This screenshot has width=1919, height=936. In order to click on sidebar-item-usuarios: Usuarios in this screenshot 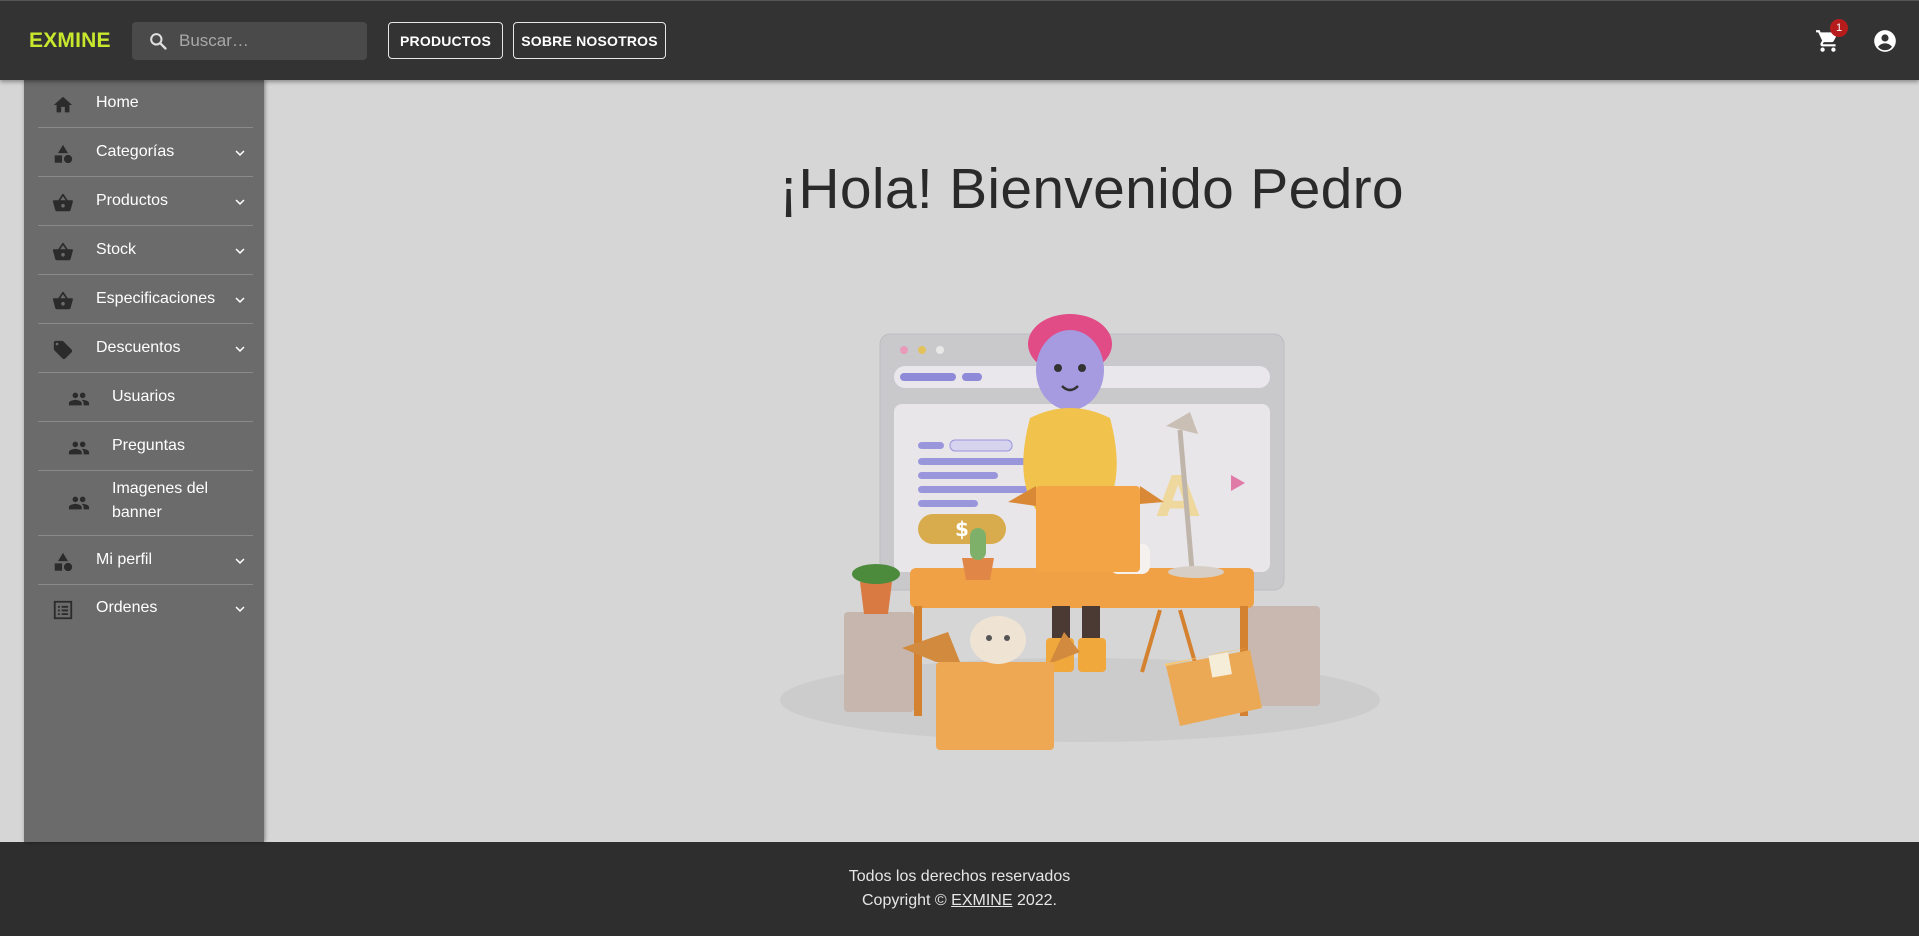, I will do `click(145, 398)`.